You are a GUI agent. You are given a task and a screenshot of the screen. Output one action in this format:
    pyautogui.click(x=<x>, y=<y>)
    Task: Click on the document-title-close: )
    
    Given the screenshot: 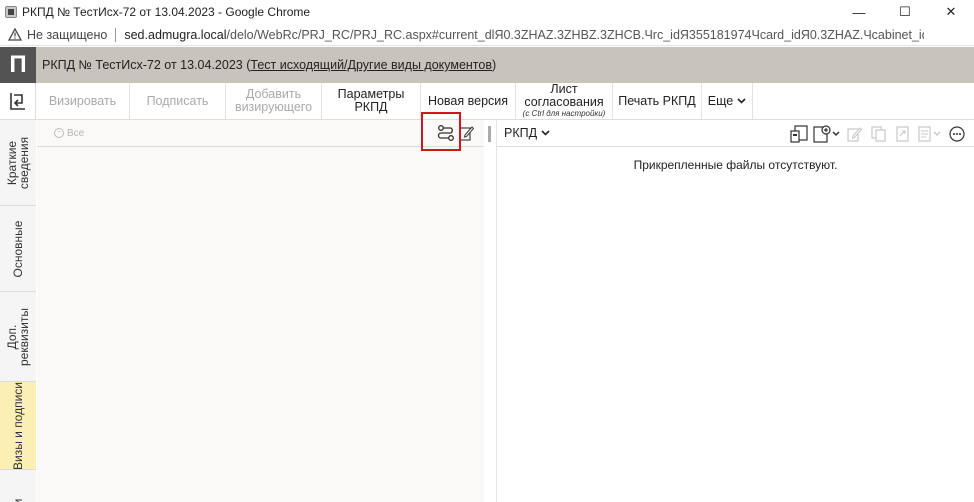 What is the action you would take?
    pyautogui.click(x=494, y=65)
    